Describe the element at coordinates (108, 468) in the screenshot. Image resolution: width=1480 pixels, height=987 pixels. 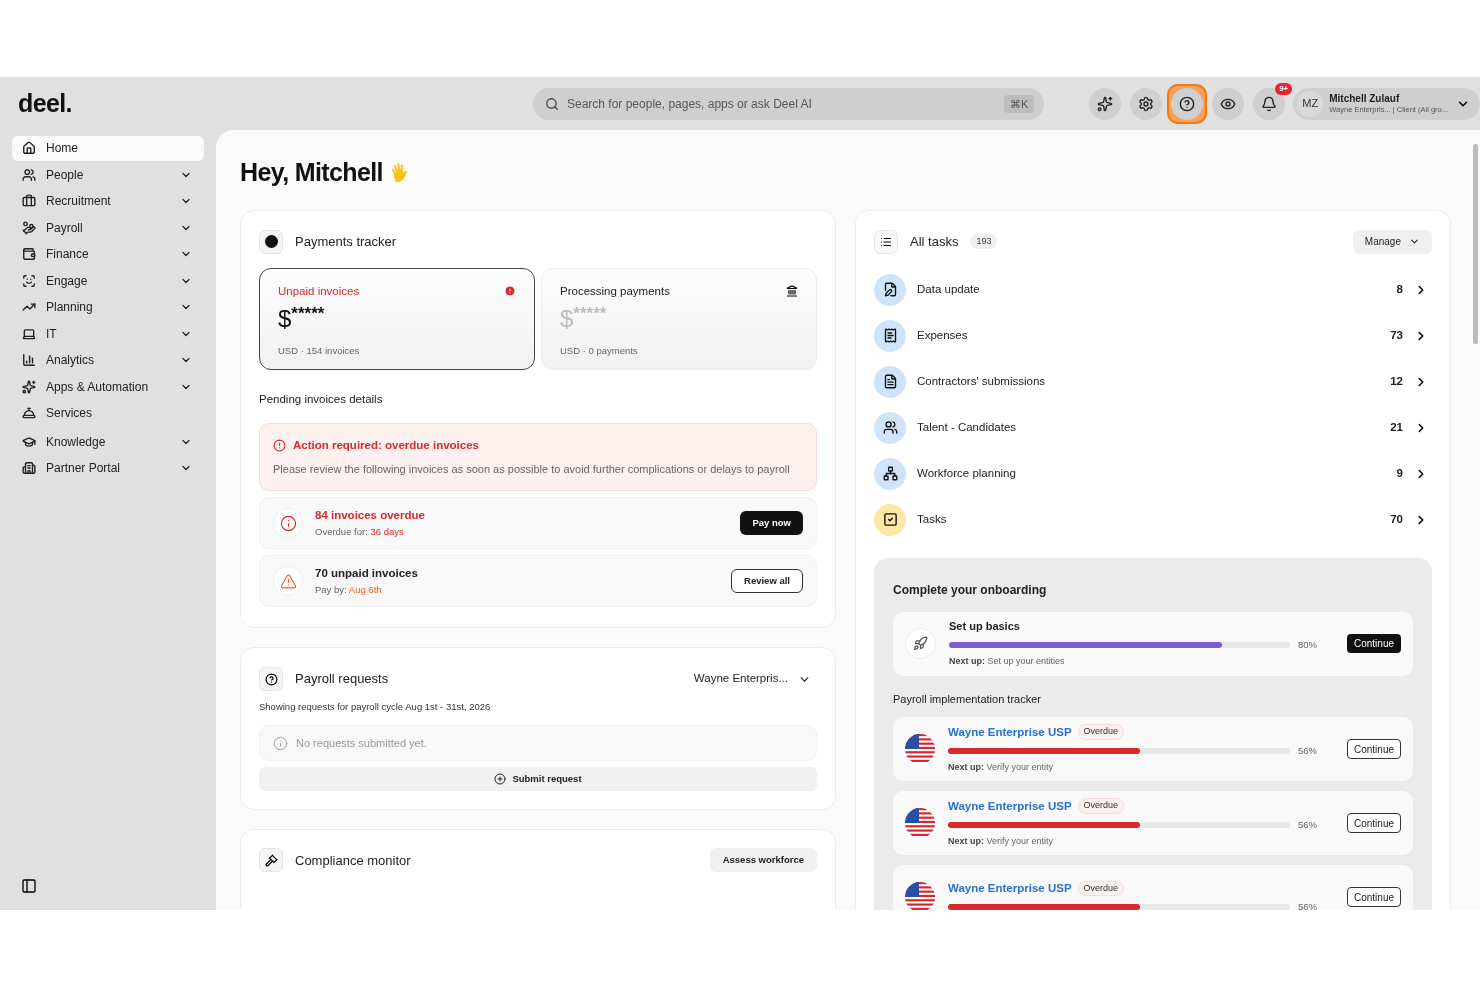
I see `nav-item: Partner Portal` at that location.